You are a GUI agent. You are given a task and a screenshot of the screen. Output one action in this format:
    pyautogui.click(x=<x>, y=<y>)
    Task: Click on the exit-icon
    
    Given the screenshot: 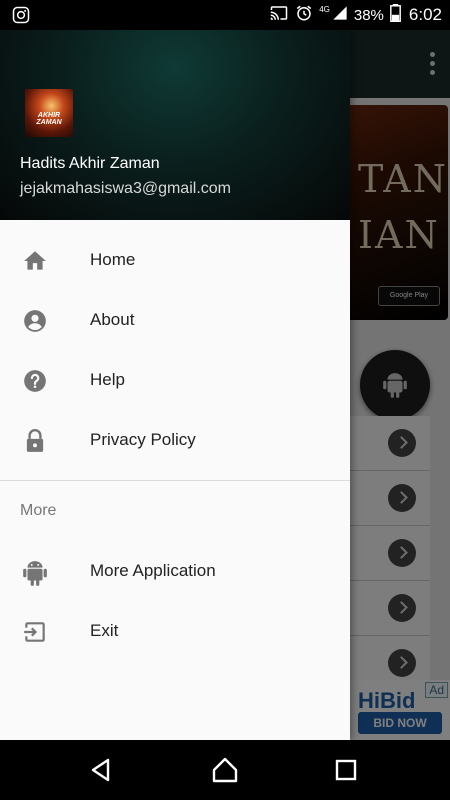 What is the action you would take?
    pyautogui.click(x=35, y=632)
    